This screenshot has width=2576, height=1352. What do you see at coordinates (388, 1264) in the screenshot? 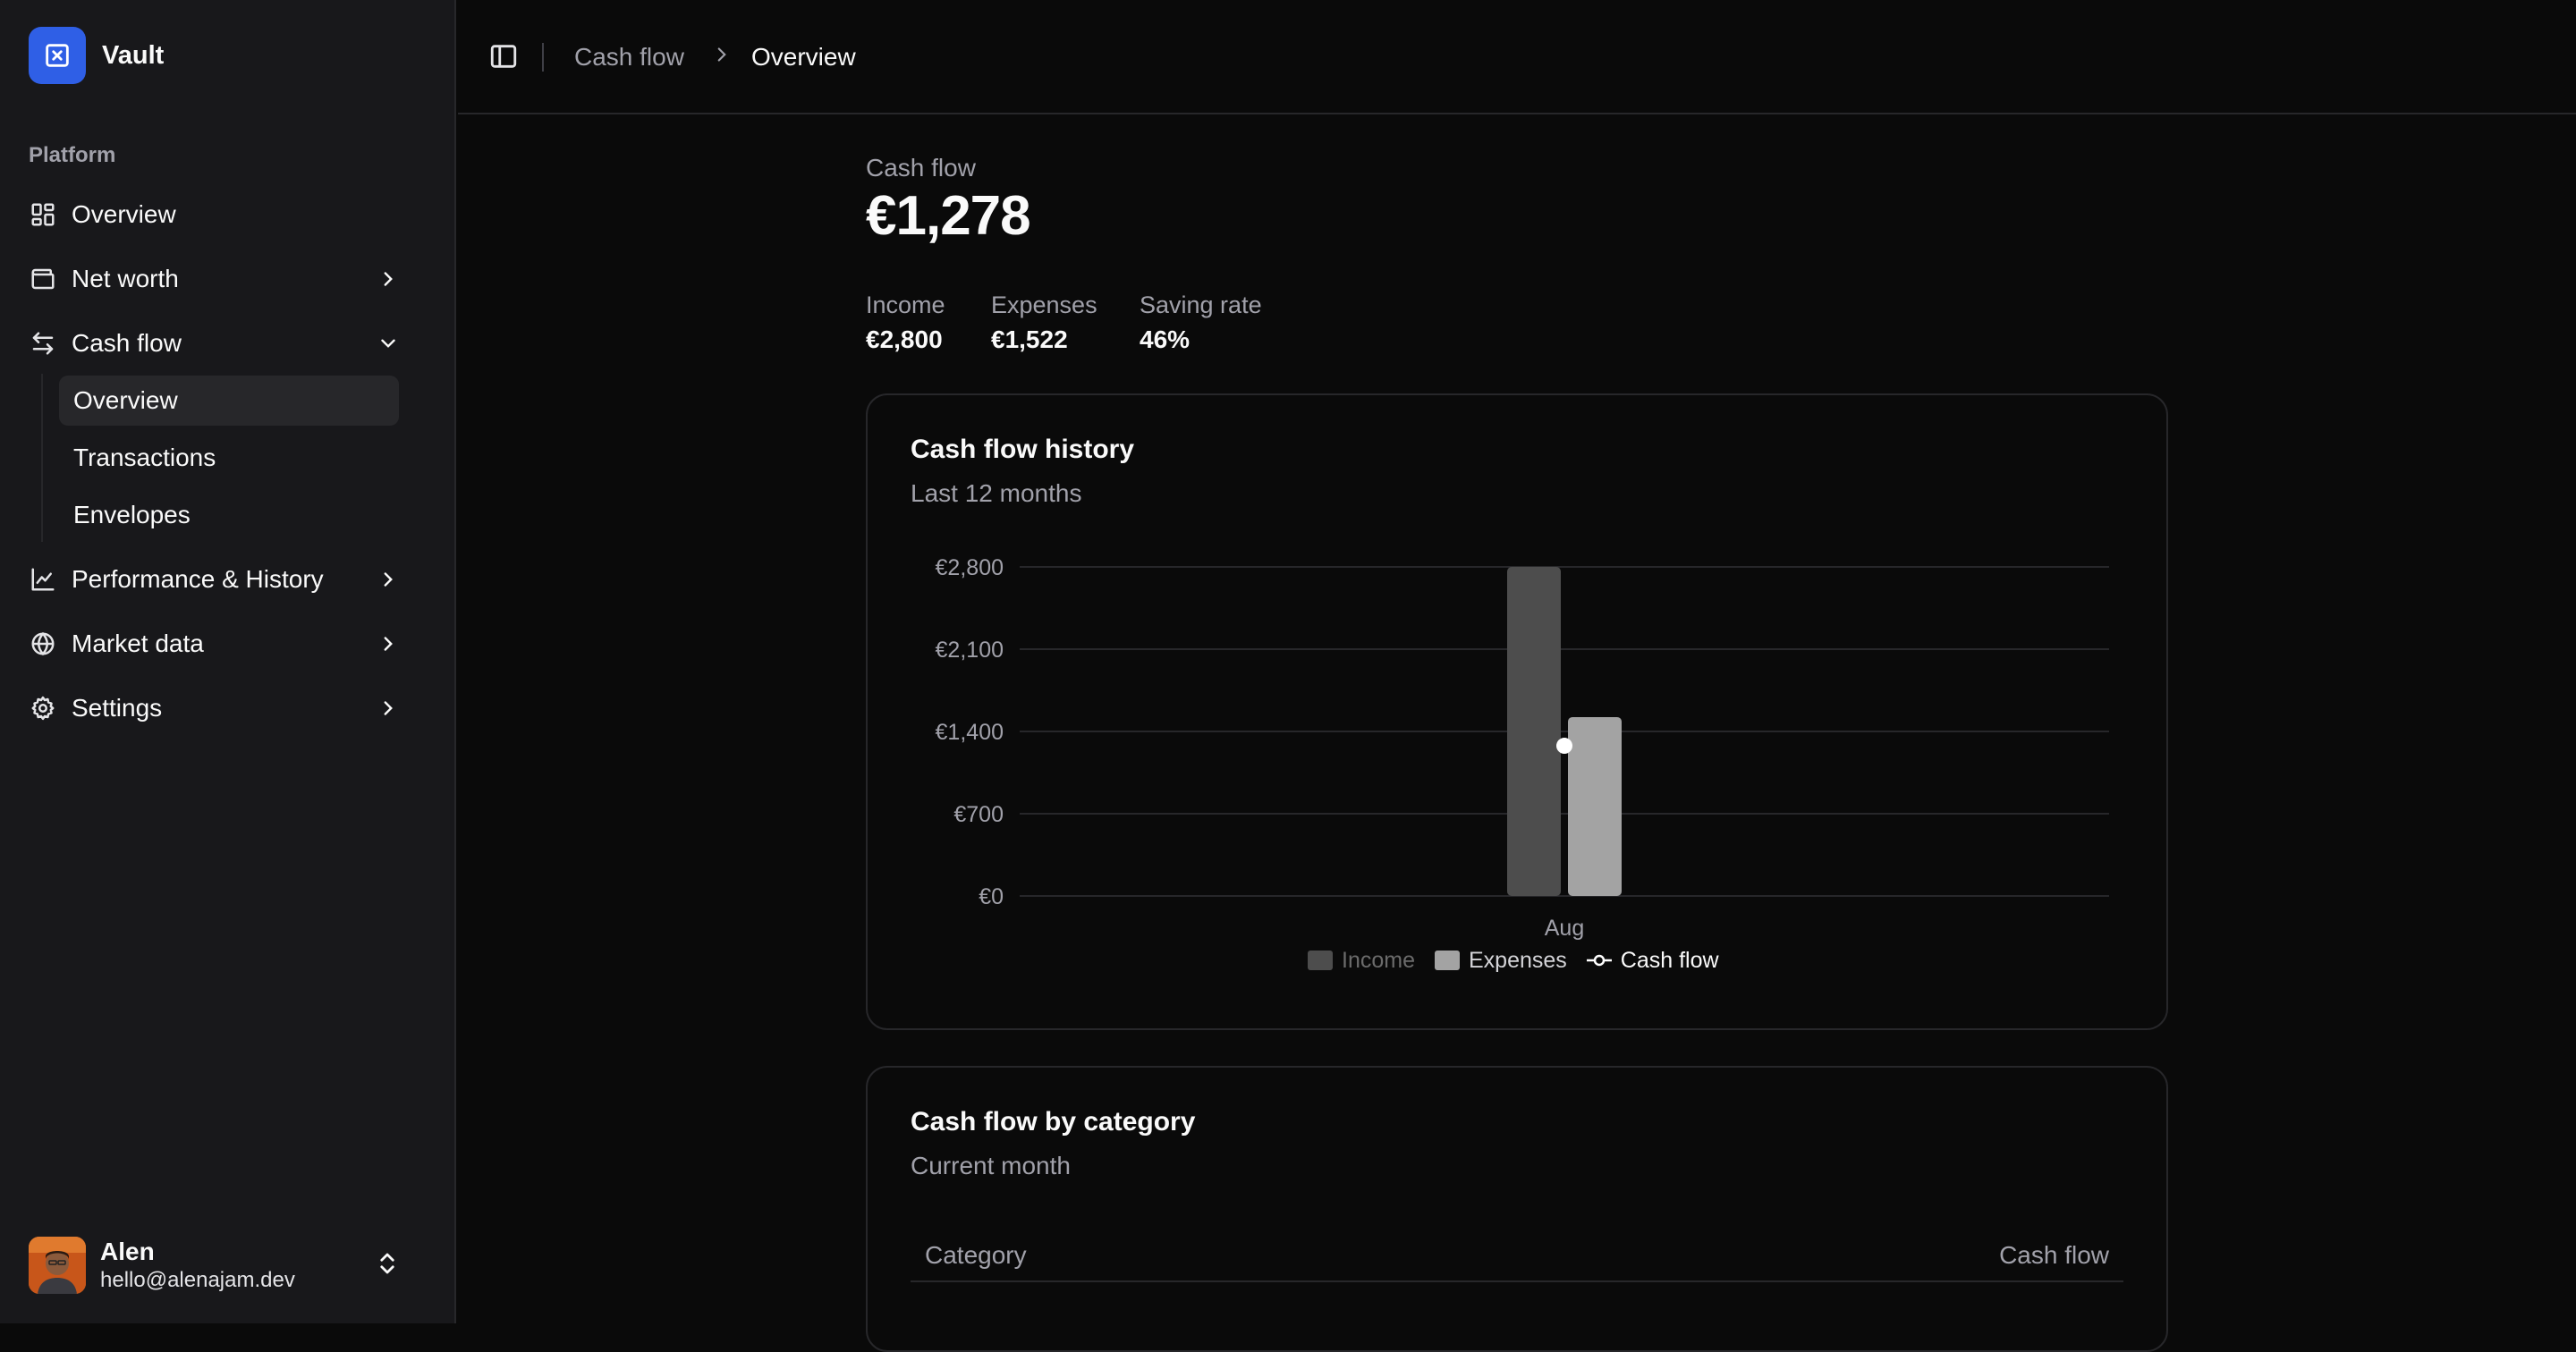
I see `chevrons-up-down-icon` at bounding box center [388, 1264].